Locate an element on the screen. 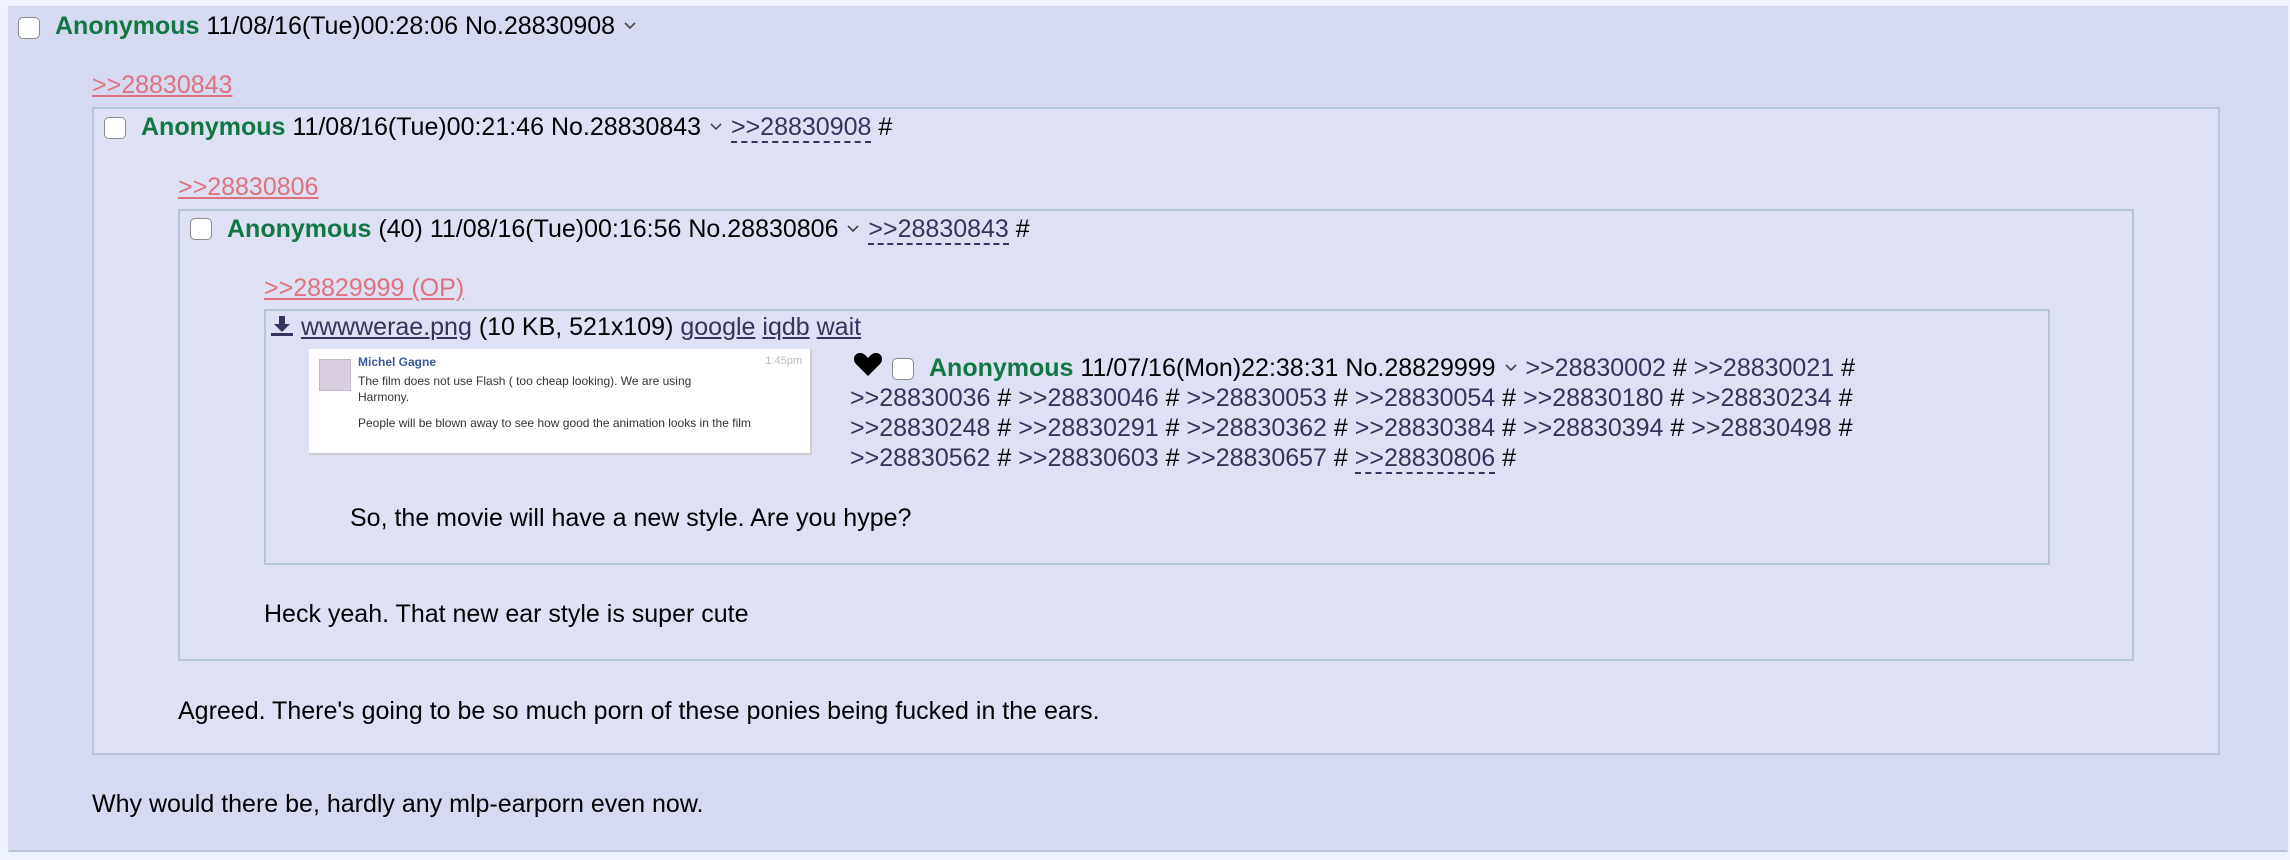 This screenshot has width=2290, height=860. backlink: >>28830562 is located at coordinates (920, 458).